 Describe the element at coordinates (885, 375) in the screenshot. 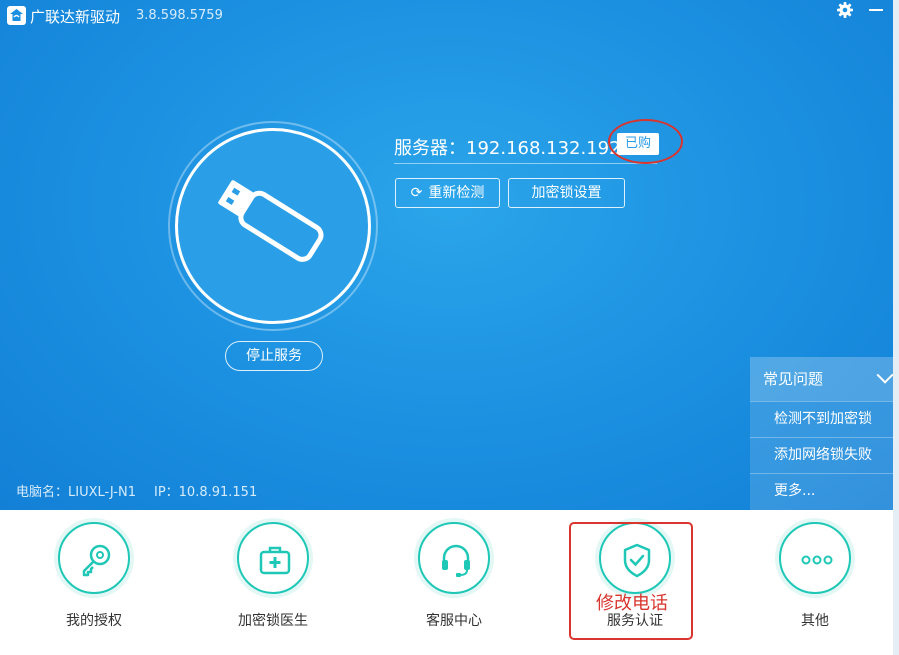

I see `chevron-down-icon` at that location.